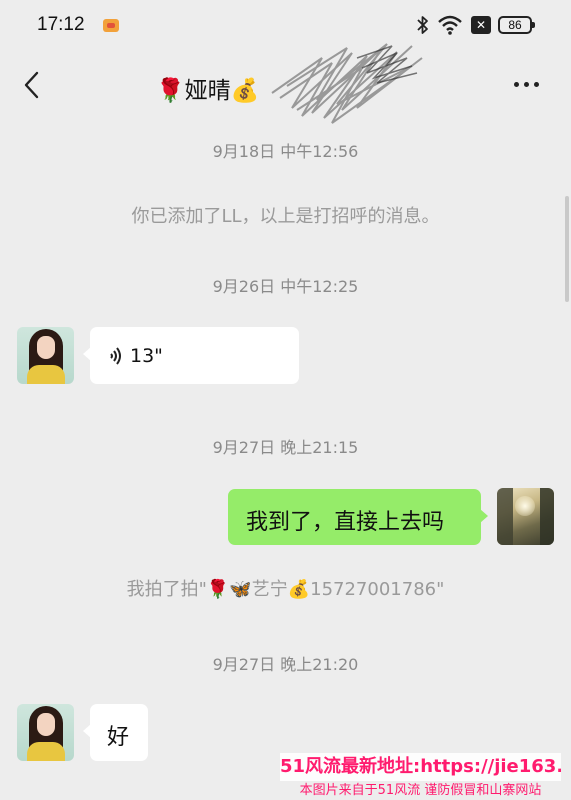 This screenshot has height=800, width=571. I want to click on voice-icon, so click(115, 356).